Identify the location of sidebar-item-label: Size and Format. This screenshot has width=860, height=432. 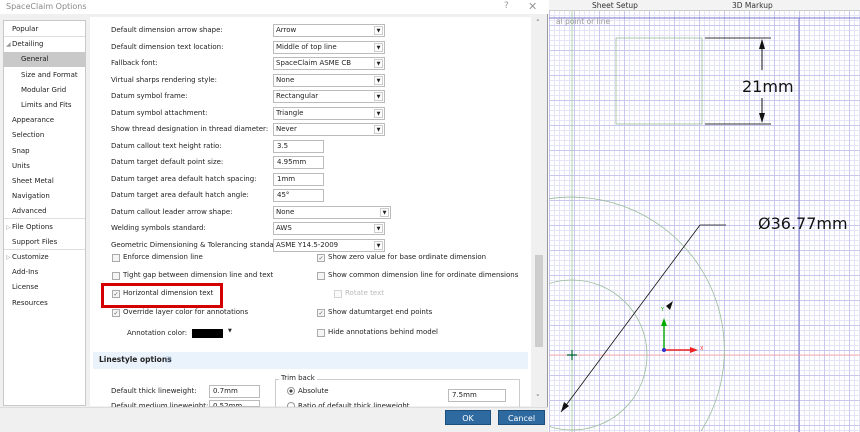
(49, 74).